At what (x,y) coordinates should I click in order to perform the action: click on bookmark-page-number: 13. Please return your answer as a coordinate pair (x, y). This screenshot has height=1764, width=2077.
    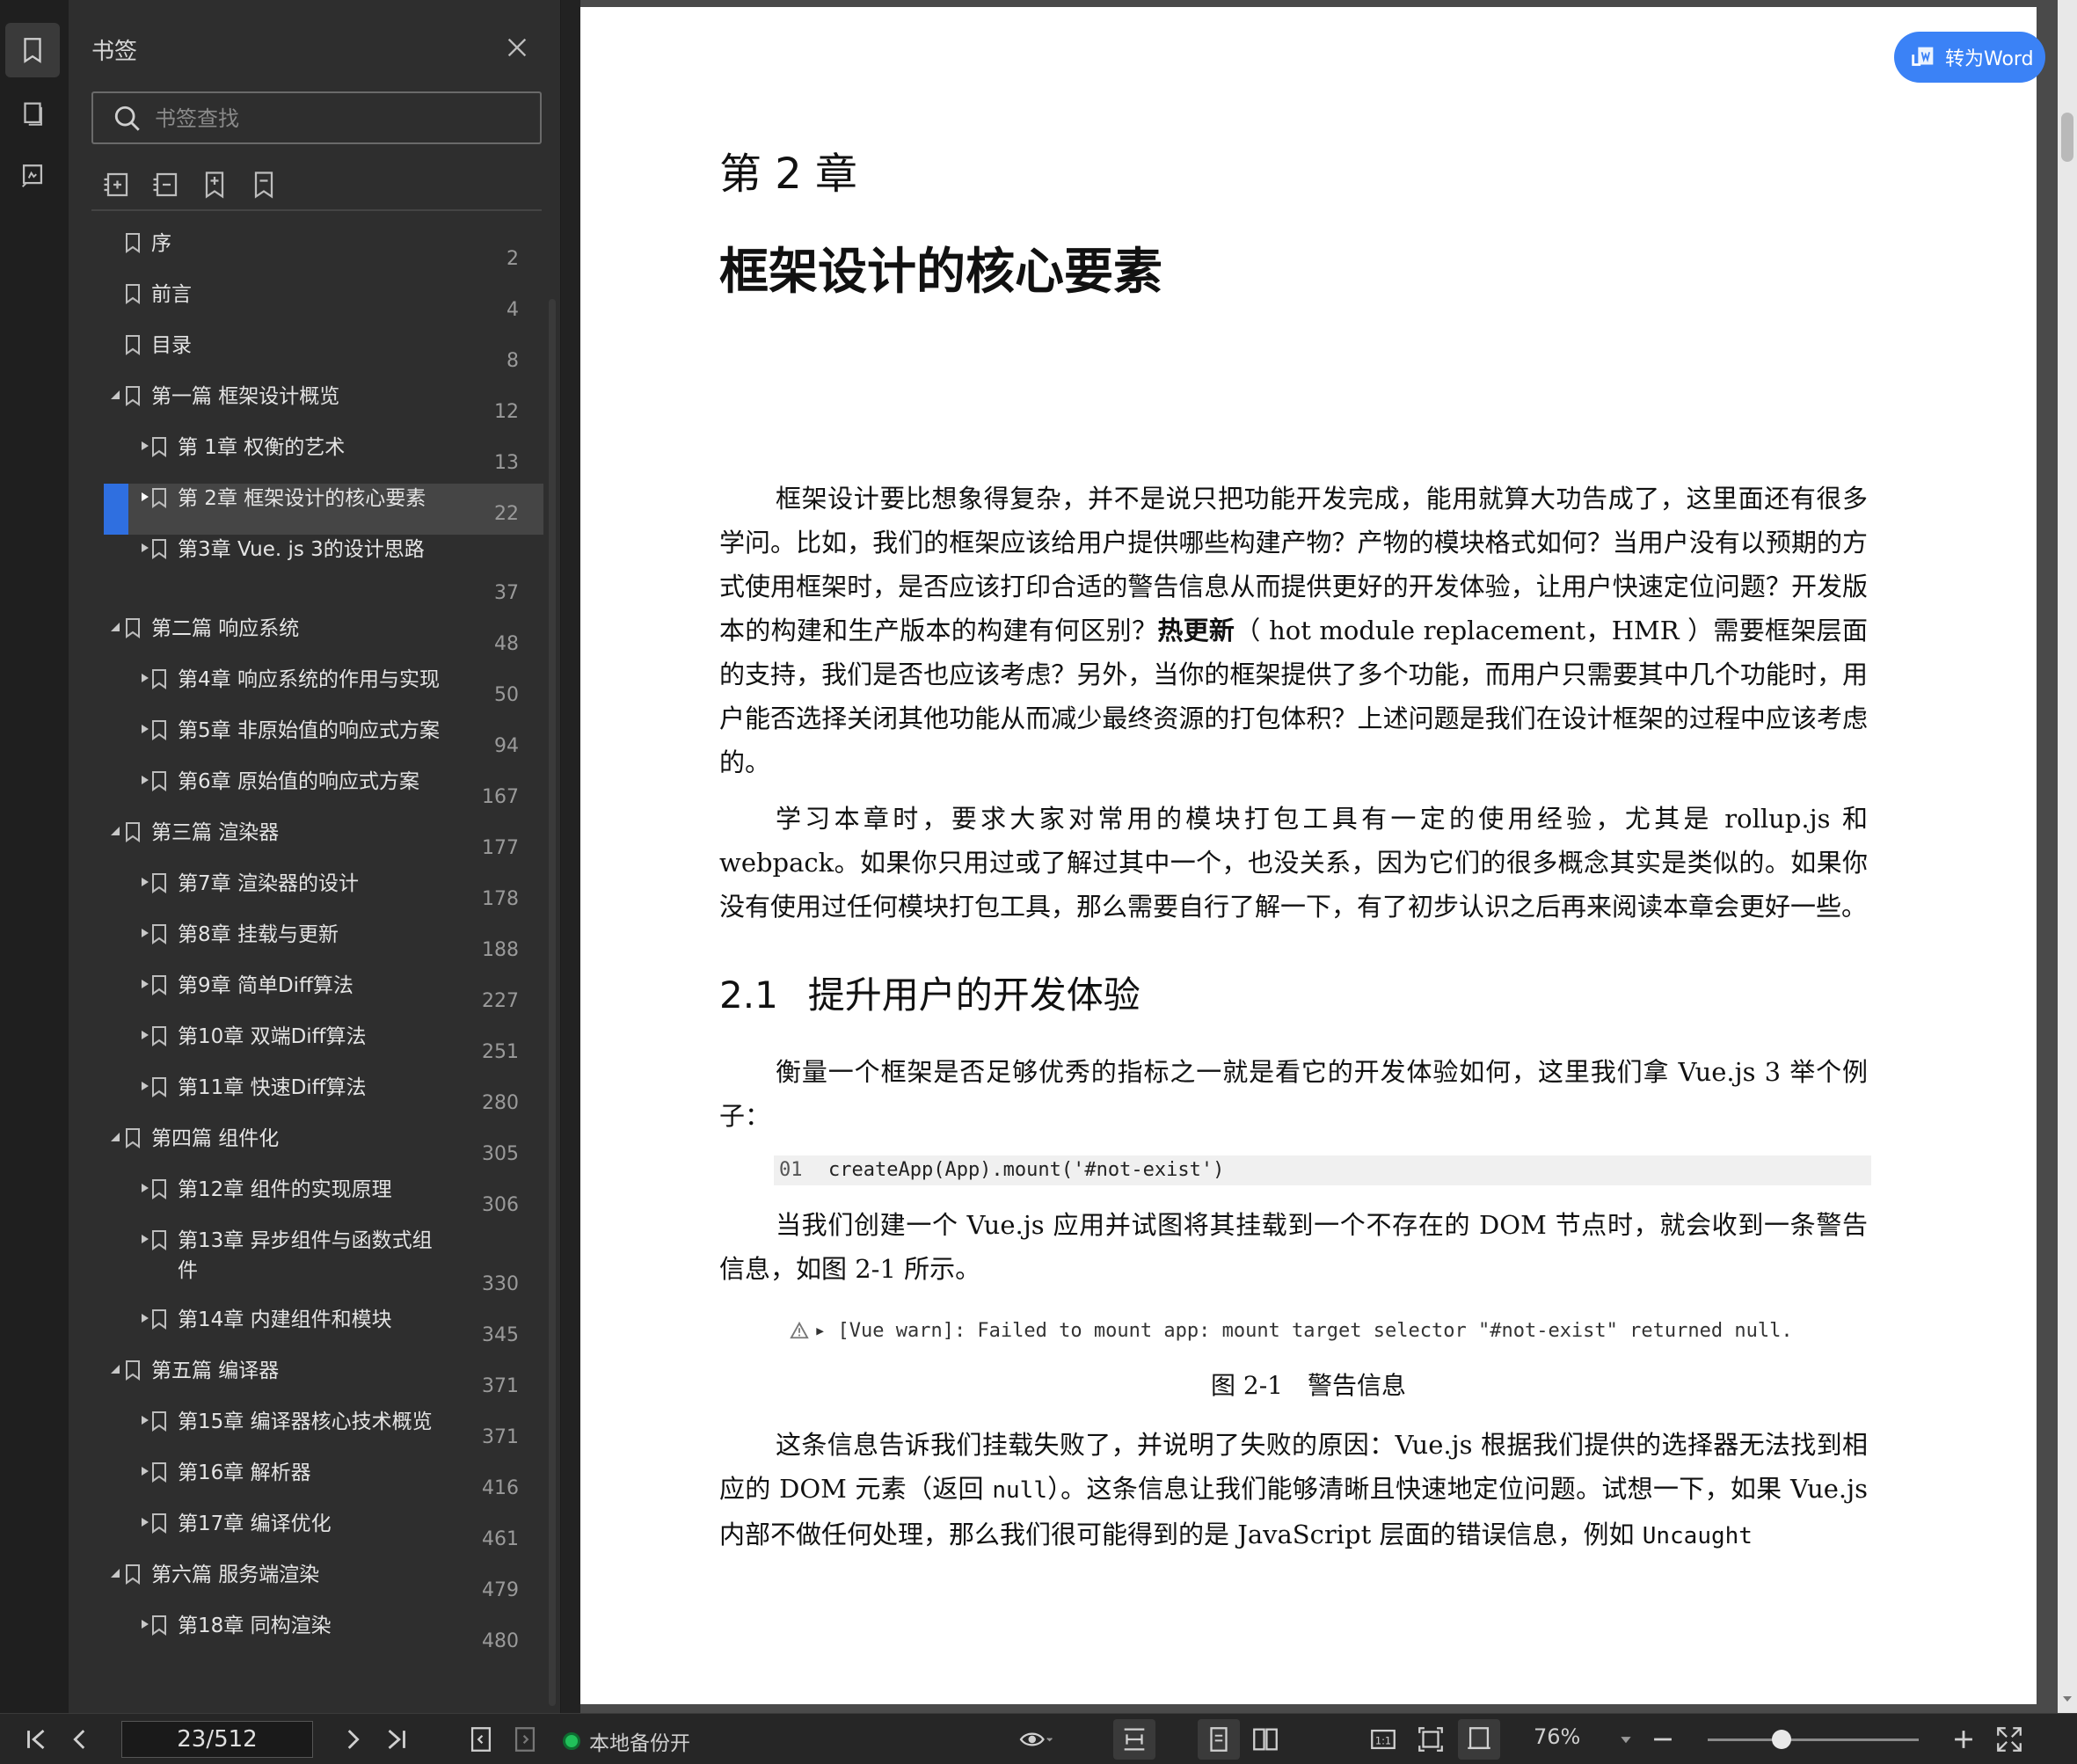
    Looking at the image, I should click on (506, 463).